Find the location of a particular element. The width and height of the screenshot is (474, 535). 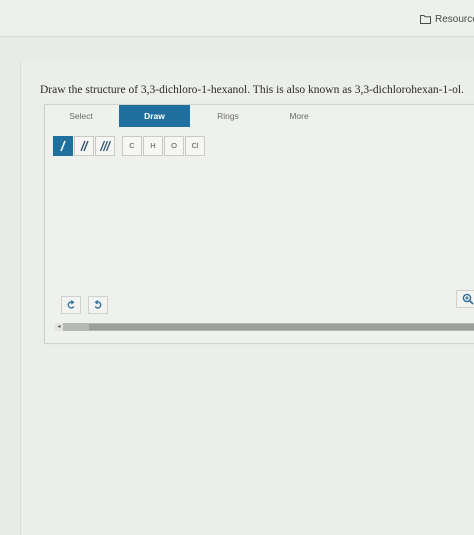

triple-bond-icon is located at coordinates (105, 146).